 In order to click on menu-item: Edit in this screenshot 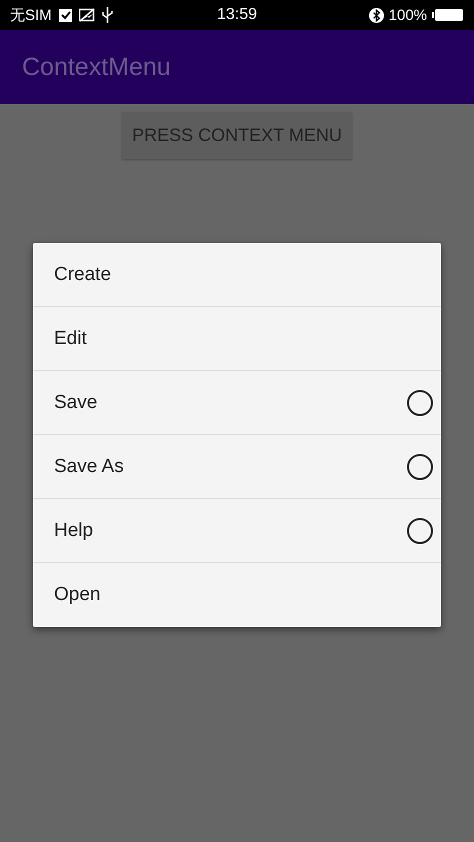, I will do `click(237, 339)`.